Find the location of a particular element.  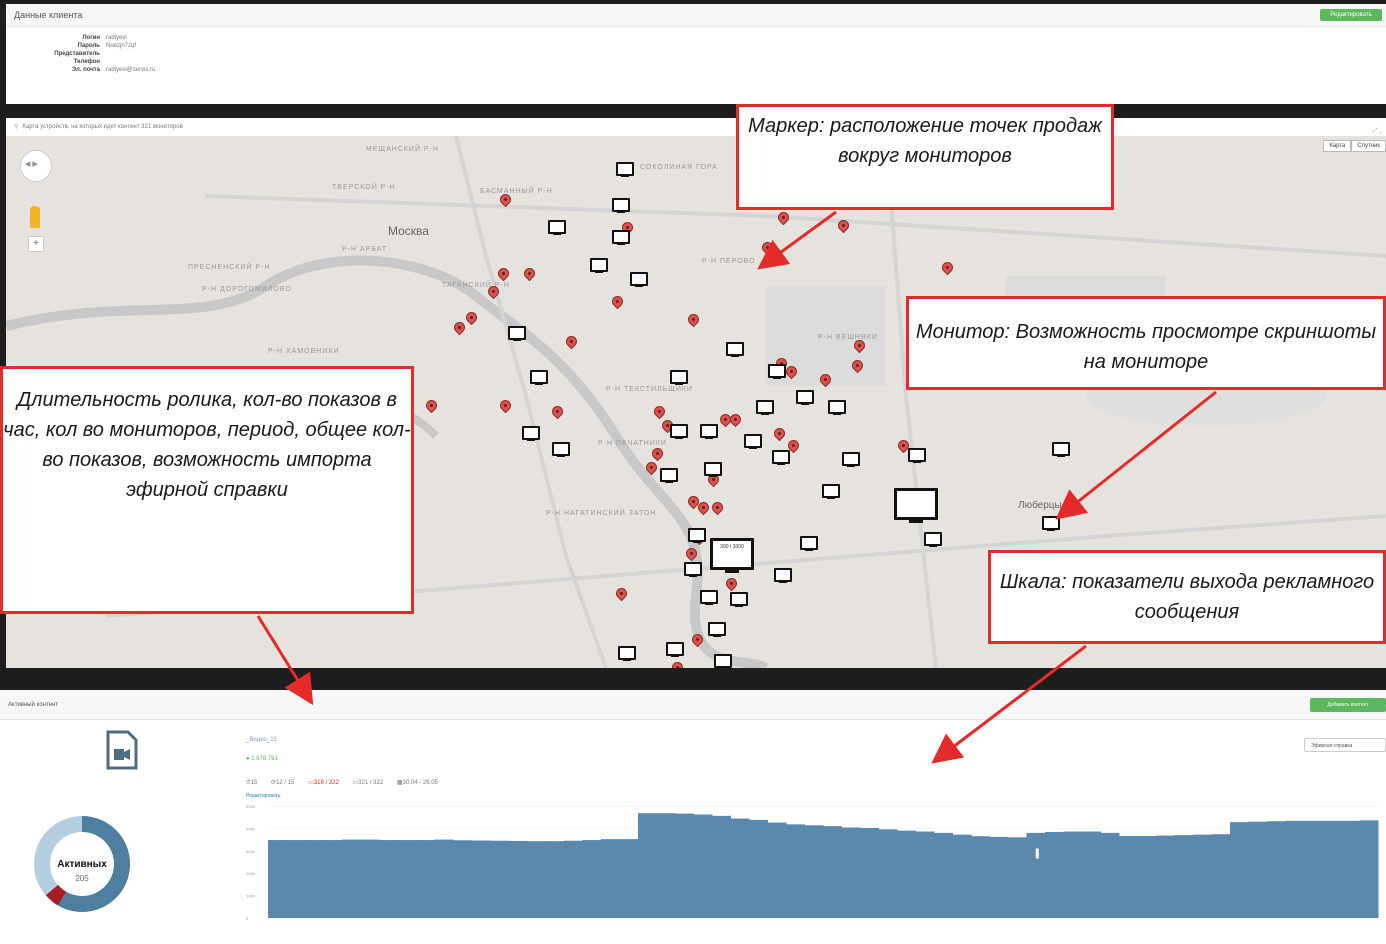

zoom-in-button: + is located at coordinates (36, 244).